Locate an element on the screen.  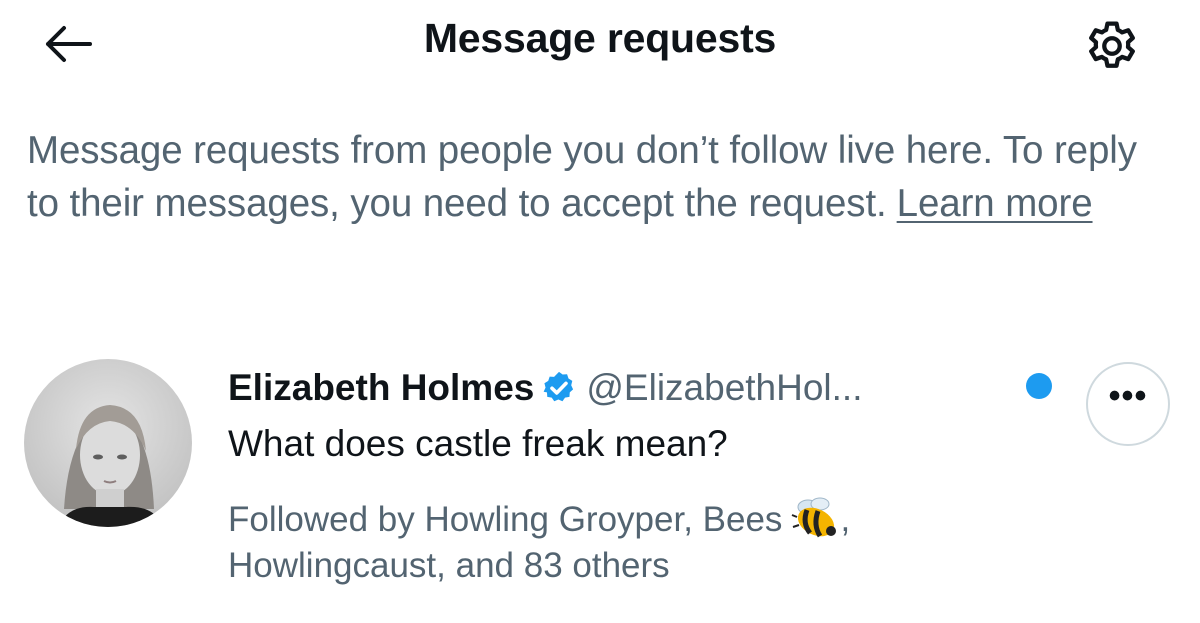
top-bar: Message requests is located at coordinates (600, 45).